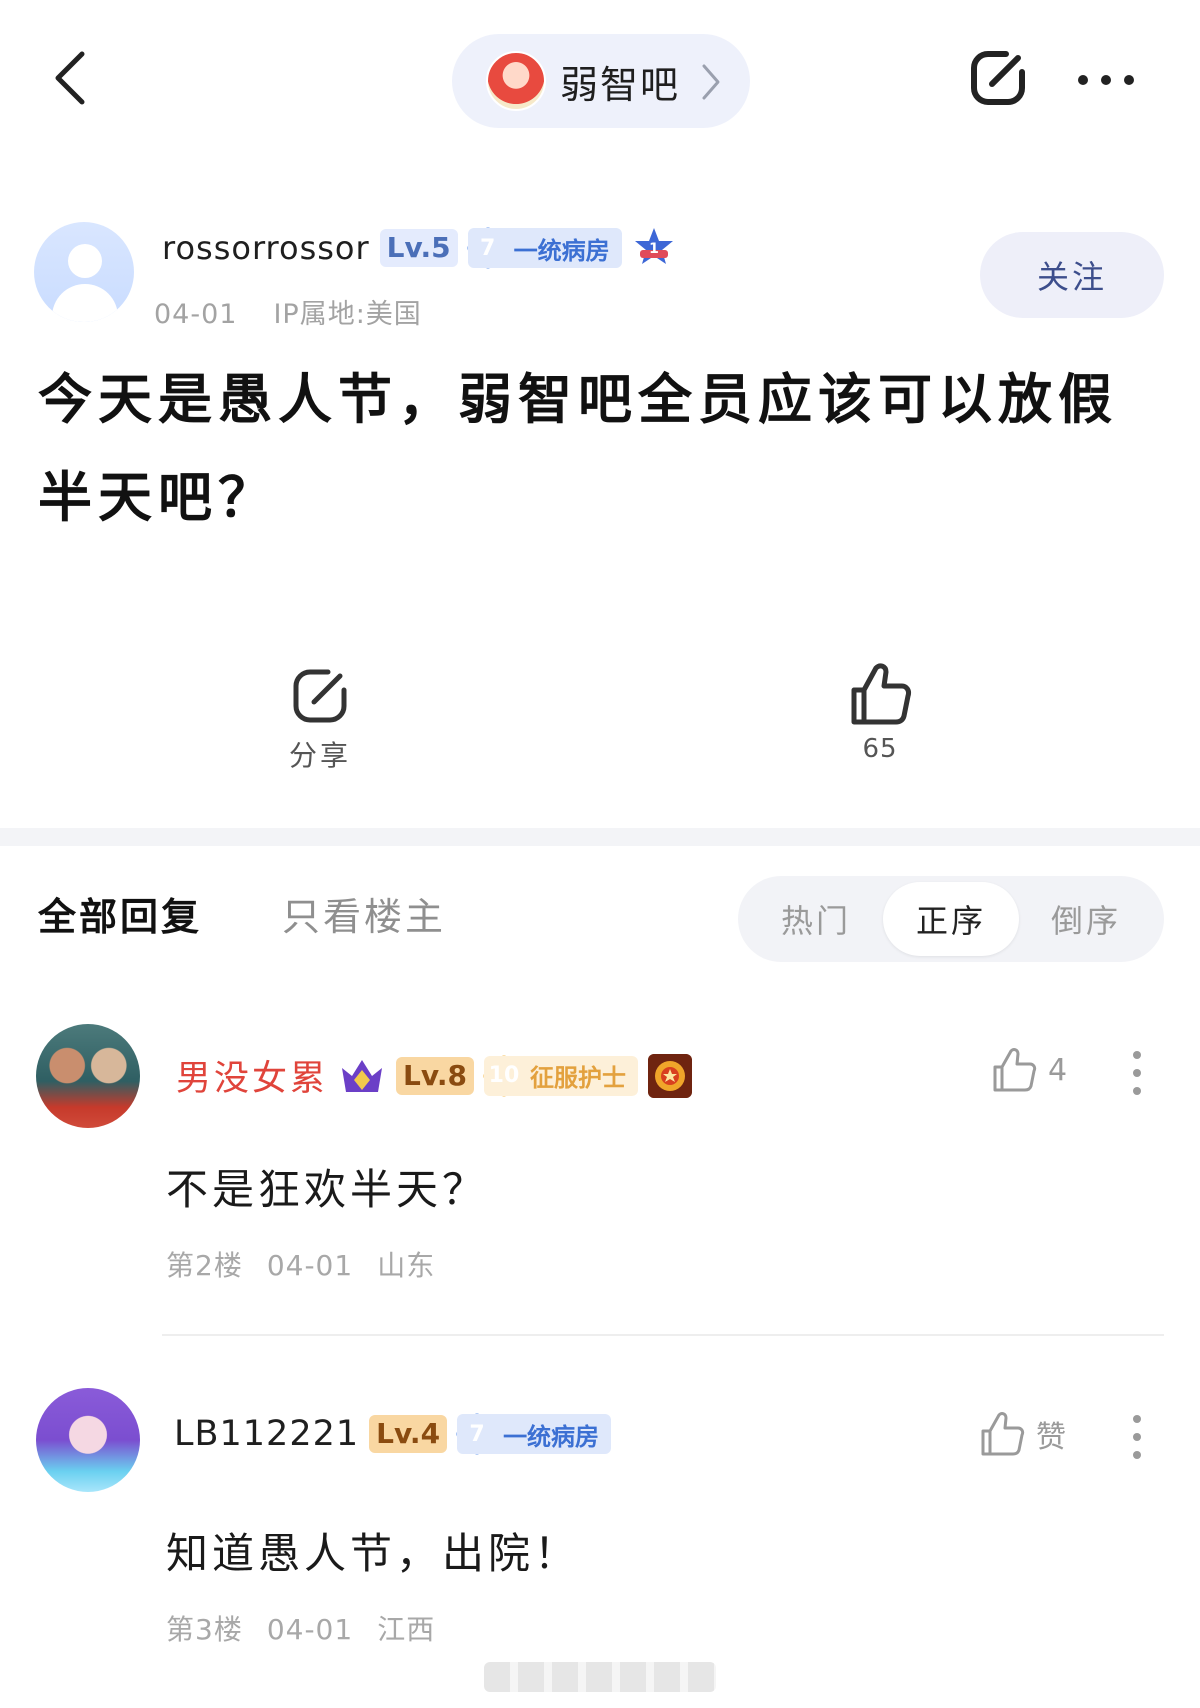  Describe the element at coordinates (364, 913) in the screenshot. I see `tab-op-only: 只看楼主` at that location.